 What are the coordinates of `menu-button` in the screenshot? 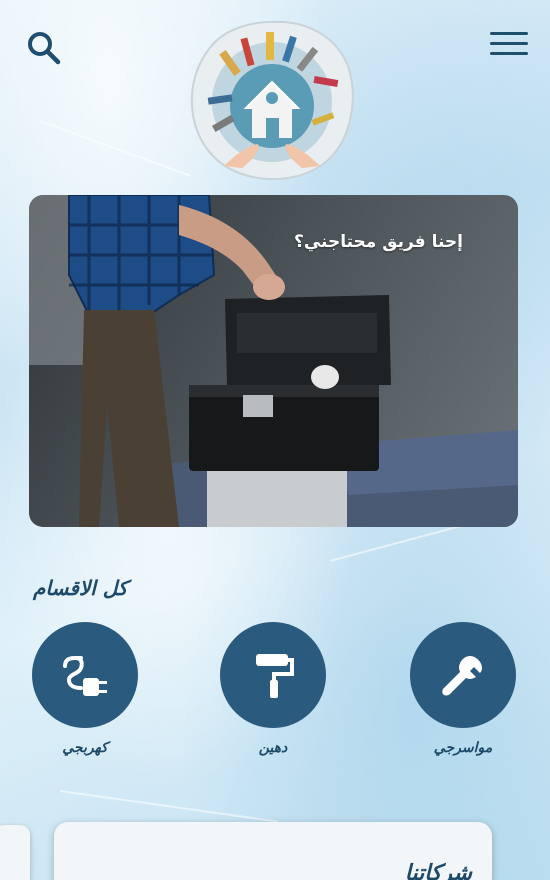 It's located at (509, 47).